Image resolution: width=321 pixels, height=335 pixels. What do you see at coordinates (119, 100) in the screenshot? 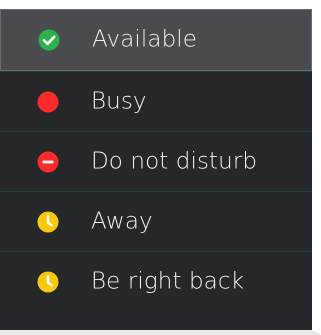
I see `status-label-busy: Busy` at bounding box center [119, 100].